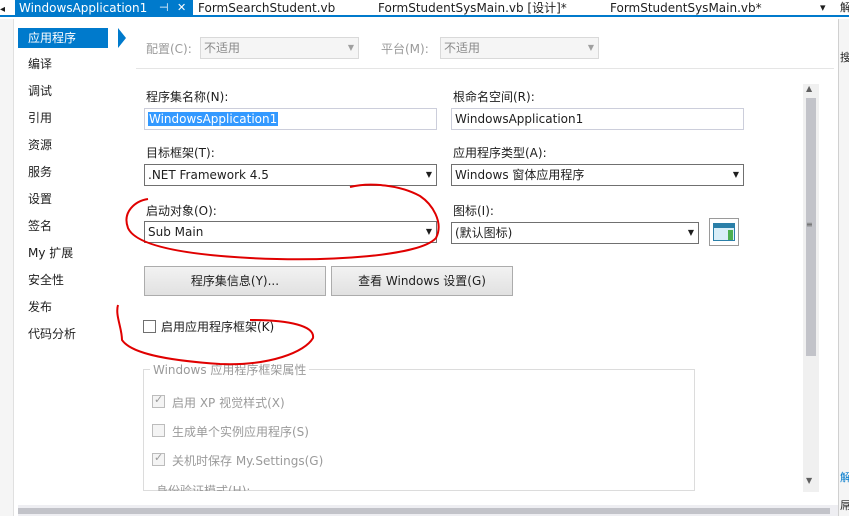 The width and height of the screenshot is (849, 516). Describe the element at coordinates (278, 274) in the screenshot. I see `red-annotation-overlay` at that location.